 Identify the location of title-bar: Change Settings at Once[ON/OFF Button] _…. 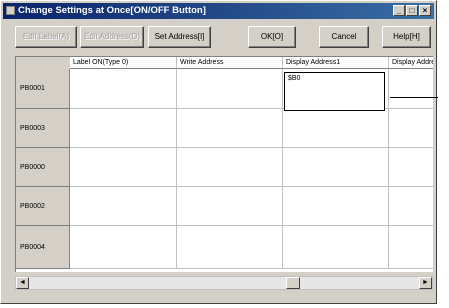
(218, 11).